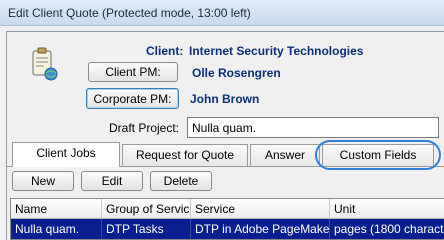 The width and height of the screenshot is (444, 240). What do you see at coordinates (45, 64) in the screenshot?
I see `client-quote-icon` at bounding box center [45, 64].